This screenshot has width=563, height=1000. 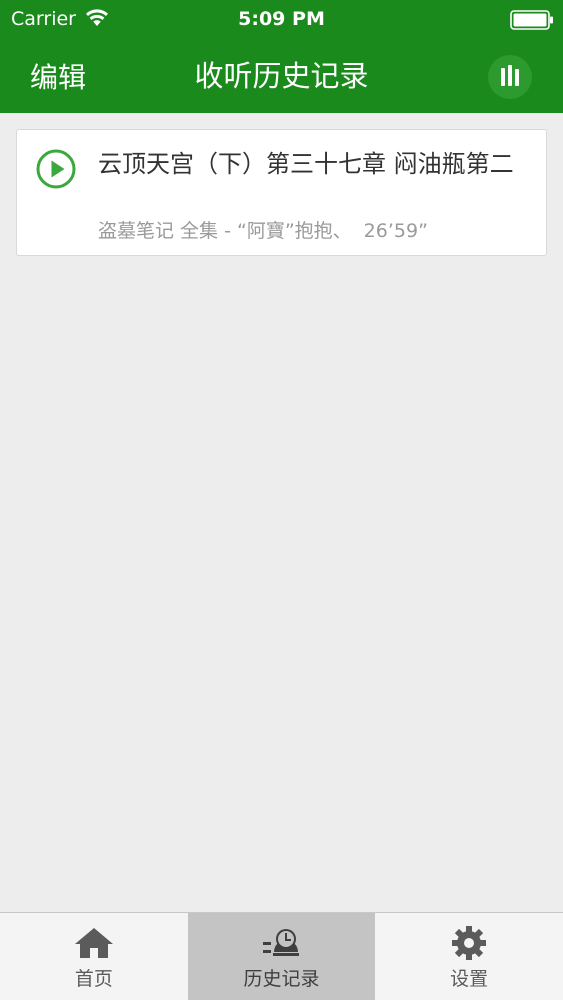 I want to click on tab-history: 历史记录, so click(x=281, y=956).